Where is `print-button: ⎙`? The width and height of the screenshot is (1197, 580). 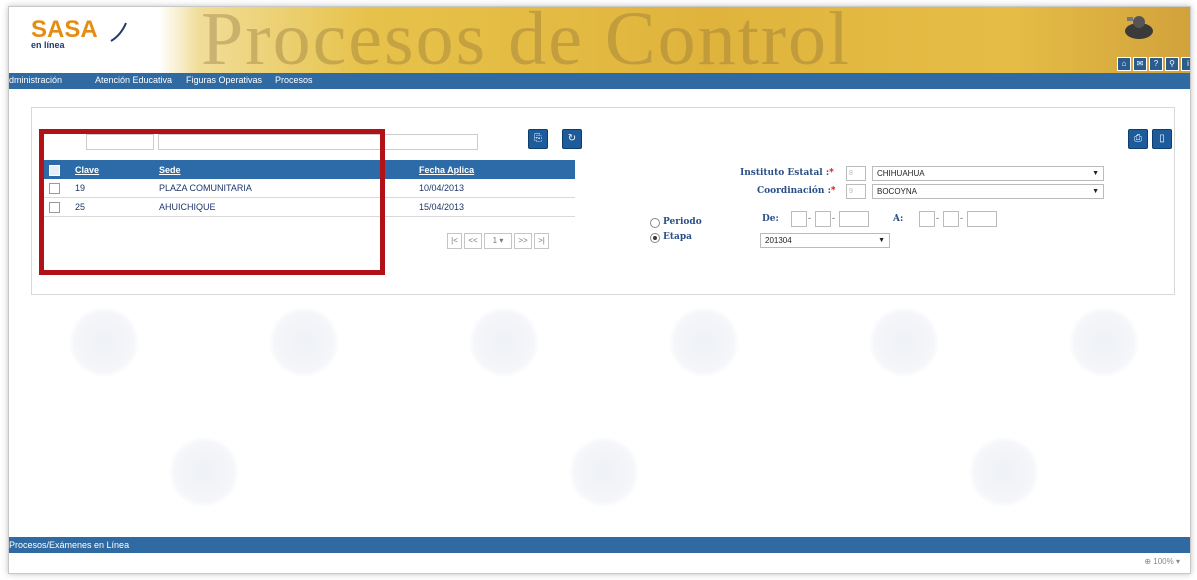 print-button: ⎙ is located at coordinates (1138, 139).